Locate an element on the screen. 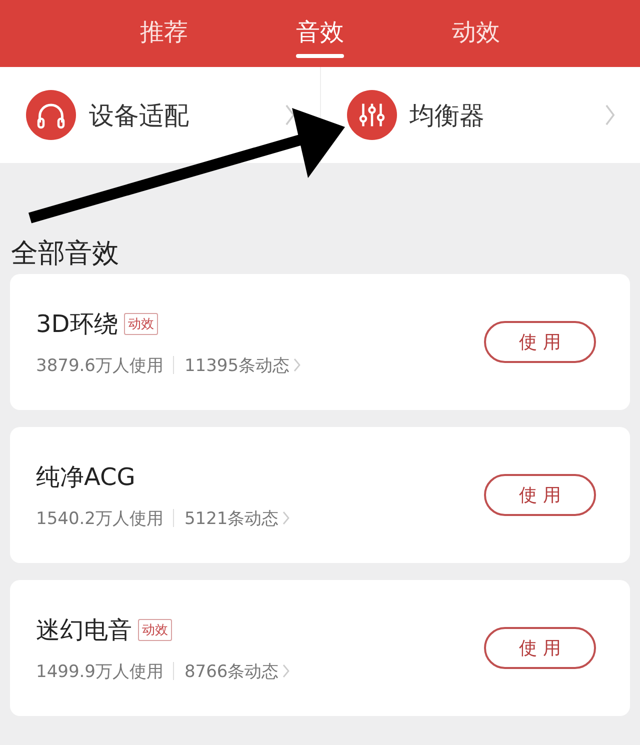  effect-name: 迷幻电音 is located at coordinates (84, 630).